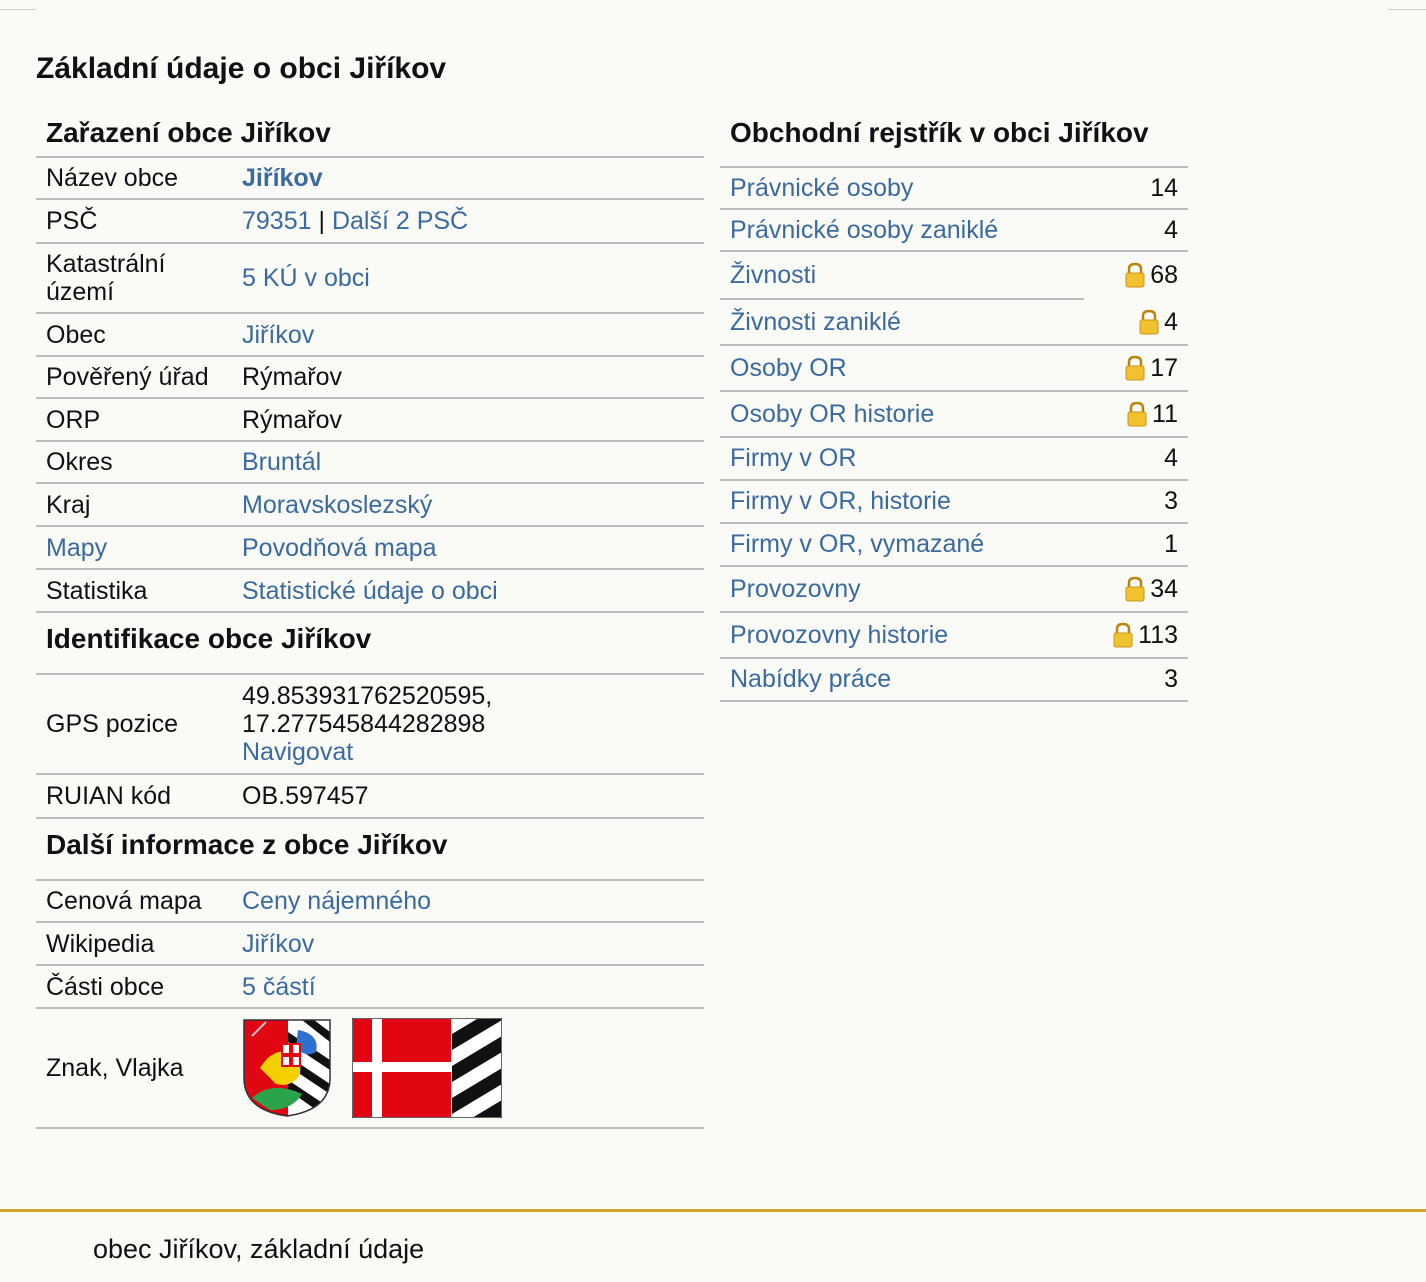 This screenshot has height=1282, width=1426. Describe the element at coordinates (370, 133) in the screenshot. I see `section-title-zarazeni: Zařazení obce Jiříkov` at that location.